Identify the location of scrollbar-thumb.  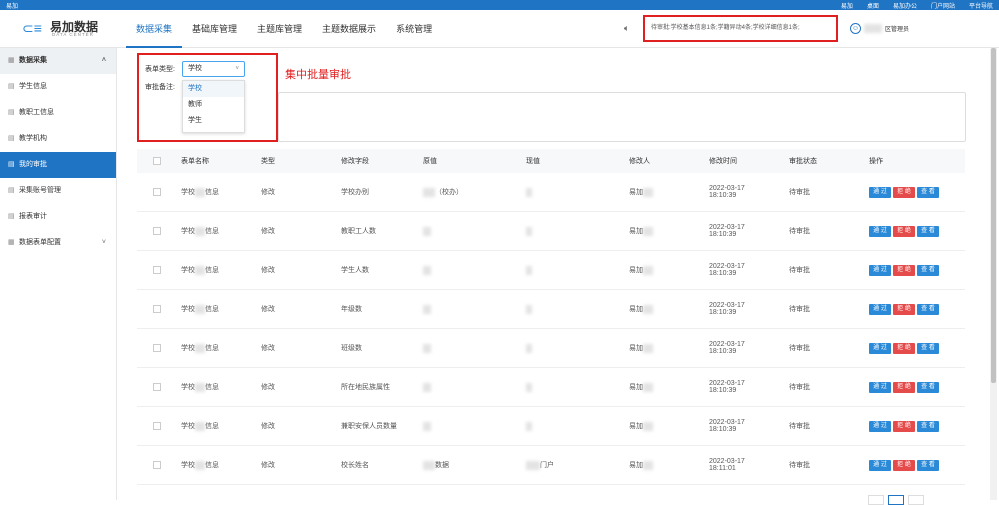
(993, 215).